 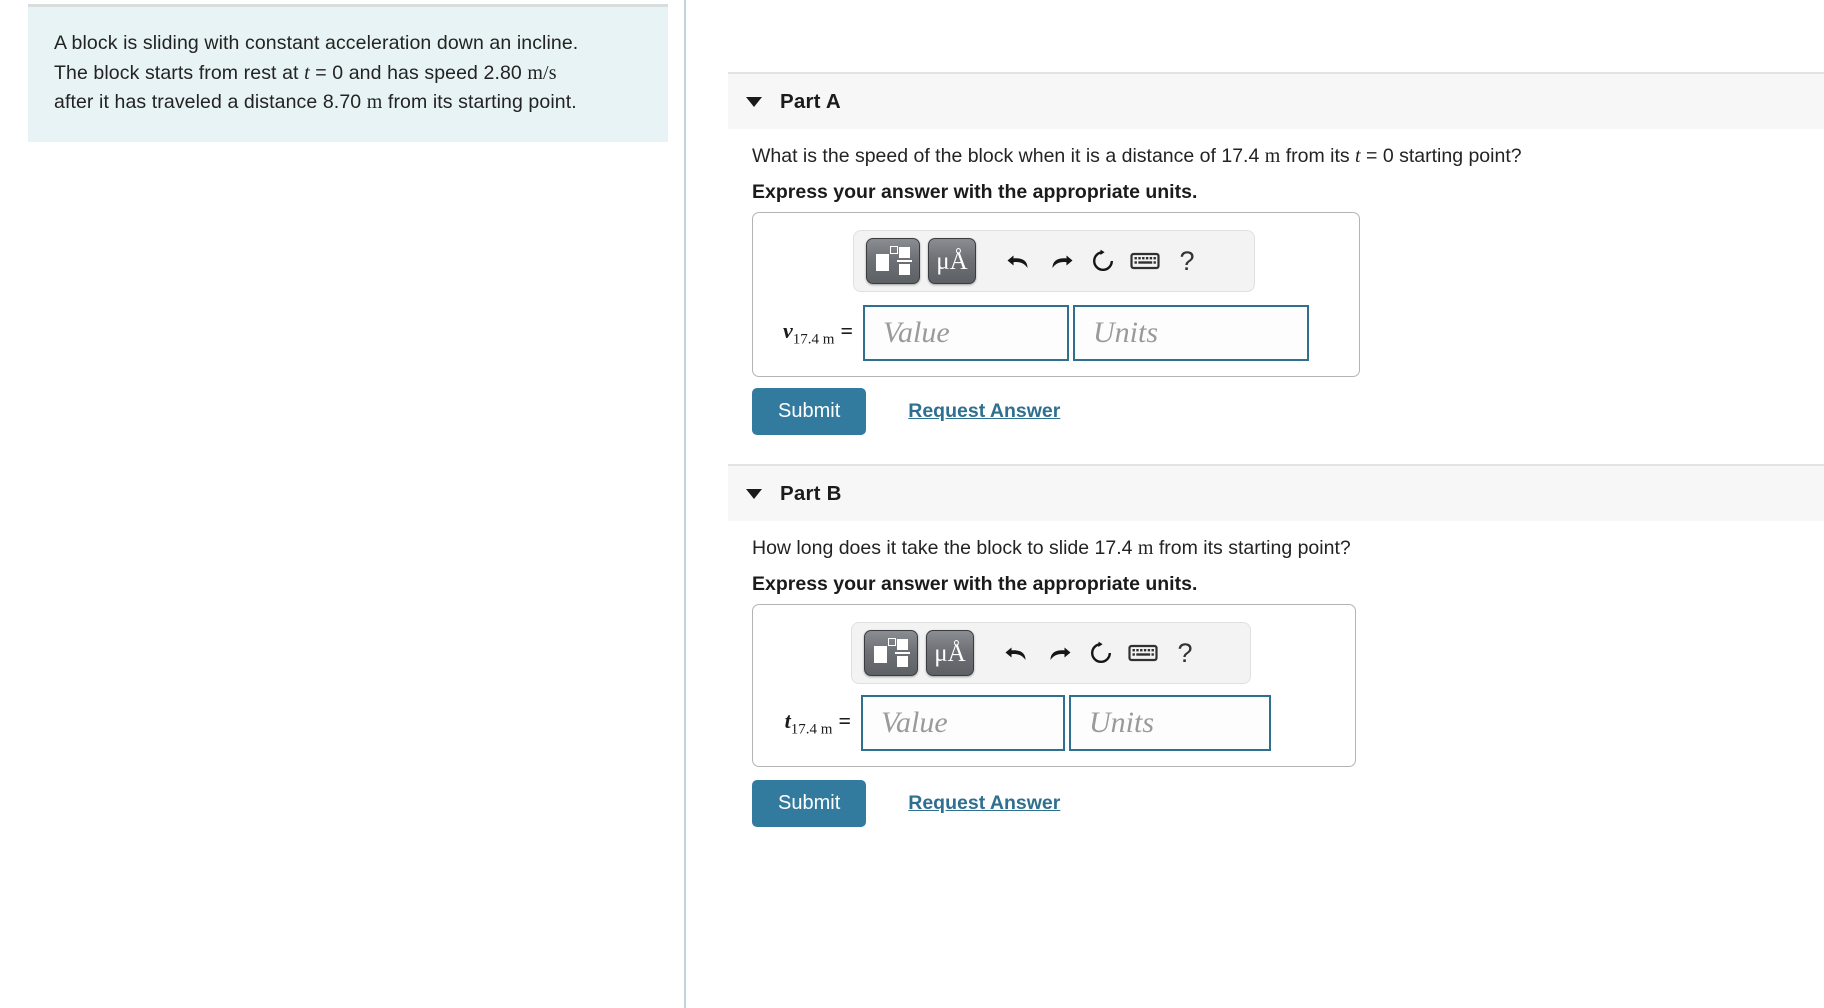 What do you see at coordinates (788, 330) in the screenshot?
I see `variable-symbol-a: v` at bounding box center [788, 330].